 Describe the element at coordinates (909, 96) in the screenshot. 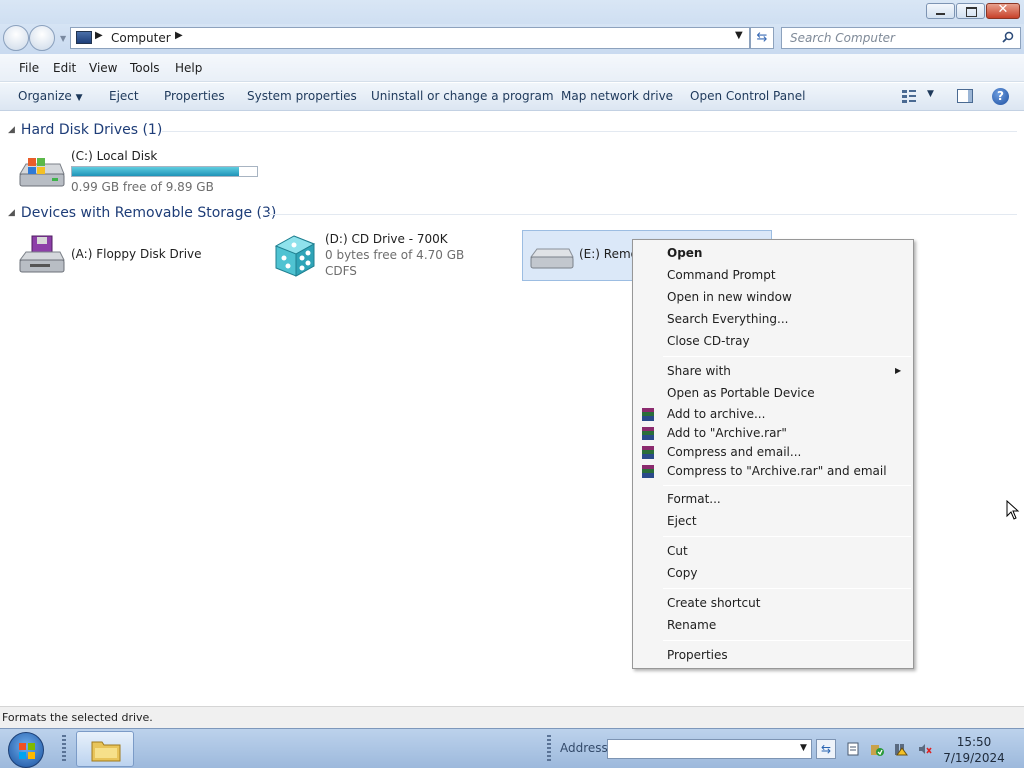

I see `change-view-icon` at that location.